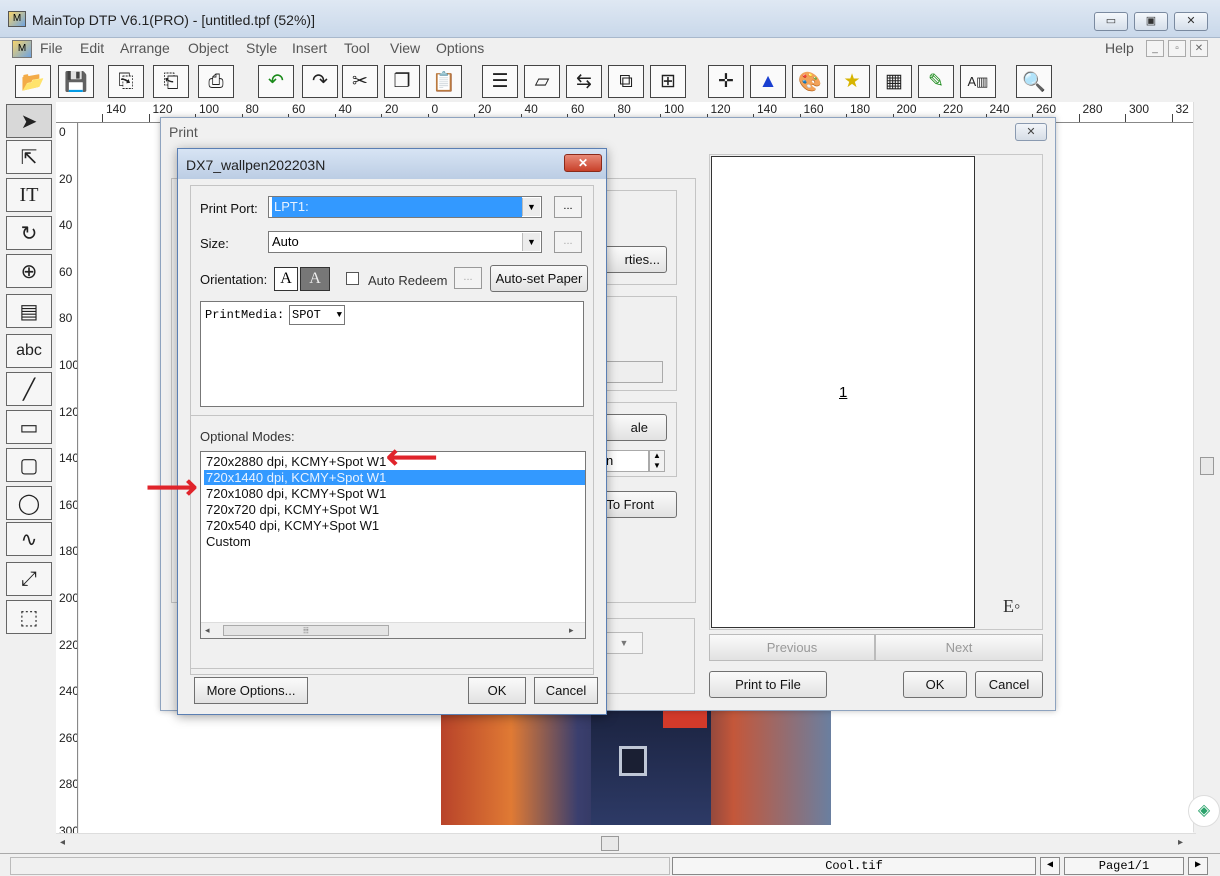 The image size is (1220, 876). I want to click on scale-spinner: ▲ ▼, so click(657, 461).